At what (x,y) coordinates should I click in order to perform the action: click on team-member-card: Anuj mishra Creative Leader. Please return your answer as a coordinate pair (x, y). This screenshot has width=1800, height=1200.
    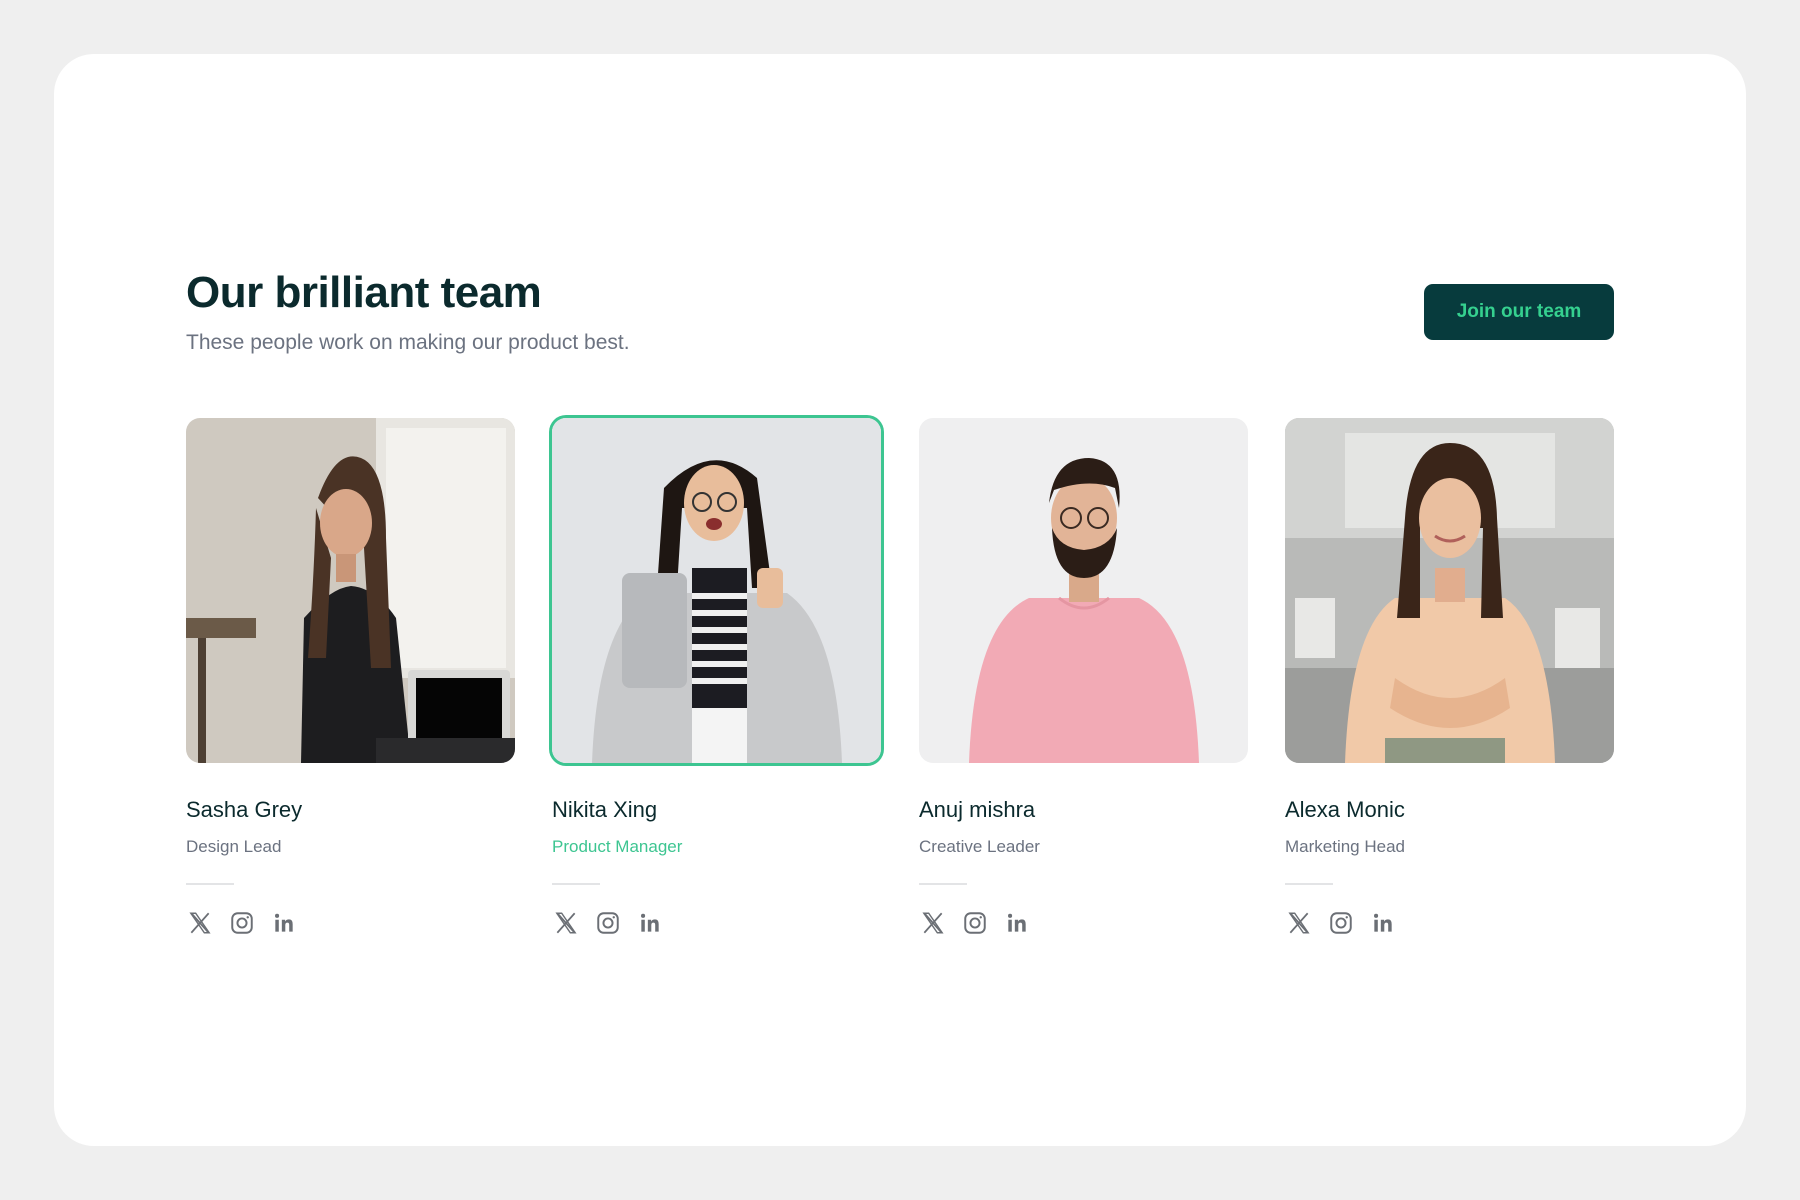
    Looking at the image, I should click on (1083, 677).